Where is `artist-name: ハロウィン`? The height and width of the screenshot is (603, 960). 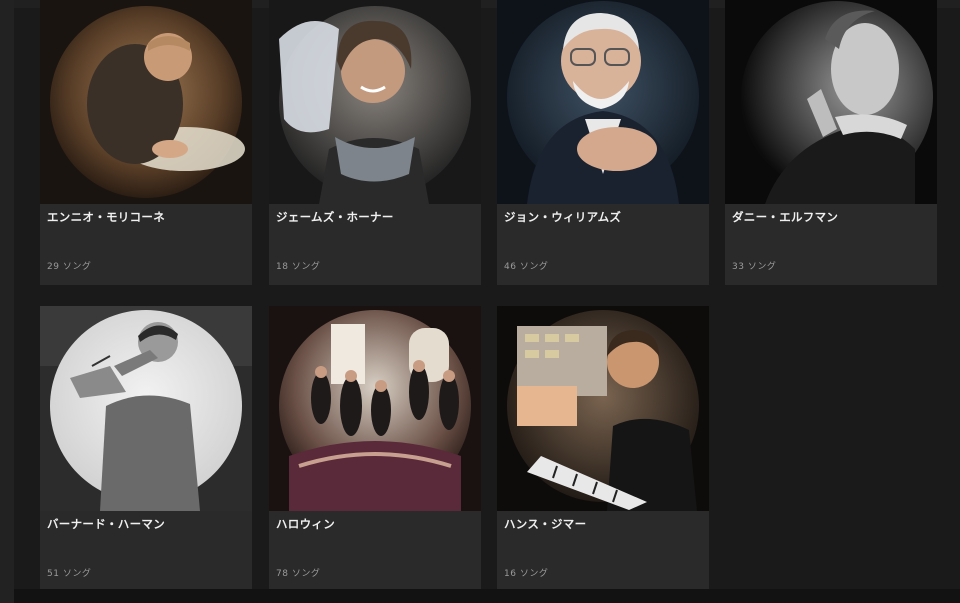 artist-name: ハロウィン is located at coordinates (305, 524).